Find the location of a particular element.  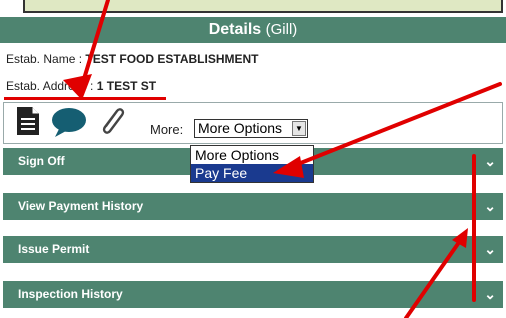

more-options-select: More Options ▼ is located at coordinates (251, 128).